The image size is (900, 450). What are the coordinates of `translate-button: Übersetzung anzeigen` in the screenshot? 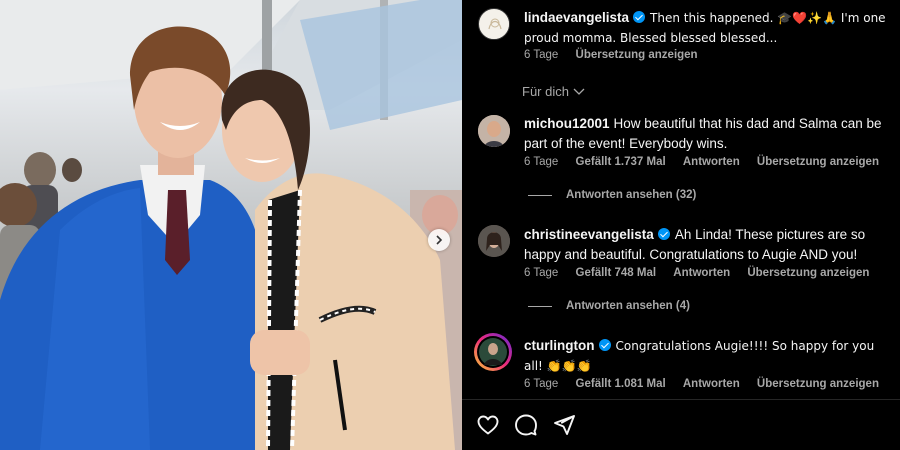 It's located at (637, 55).